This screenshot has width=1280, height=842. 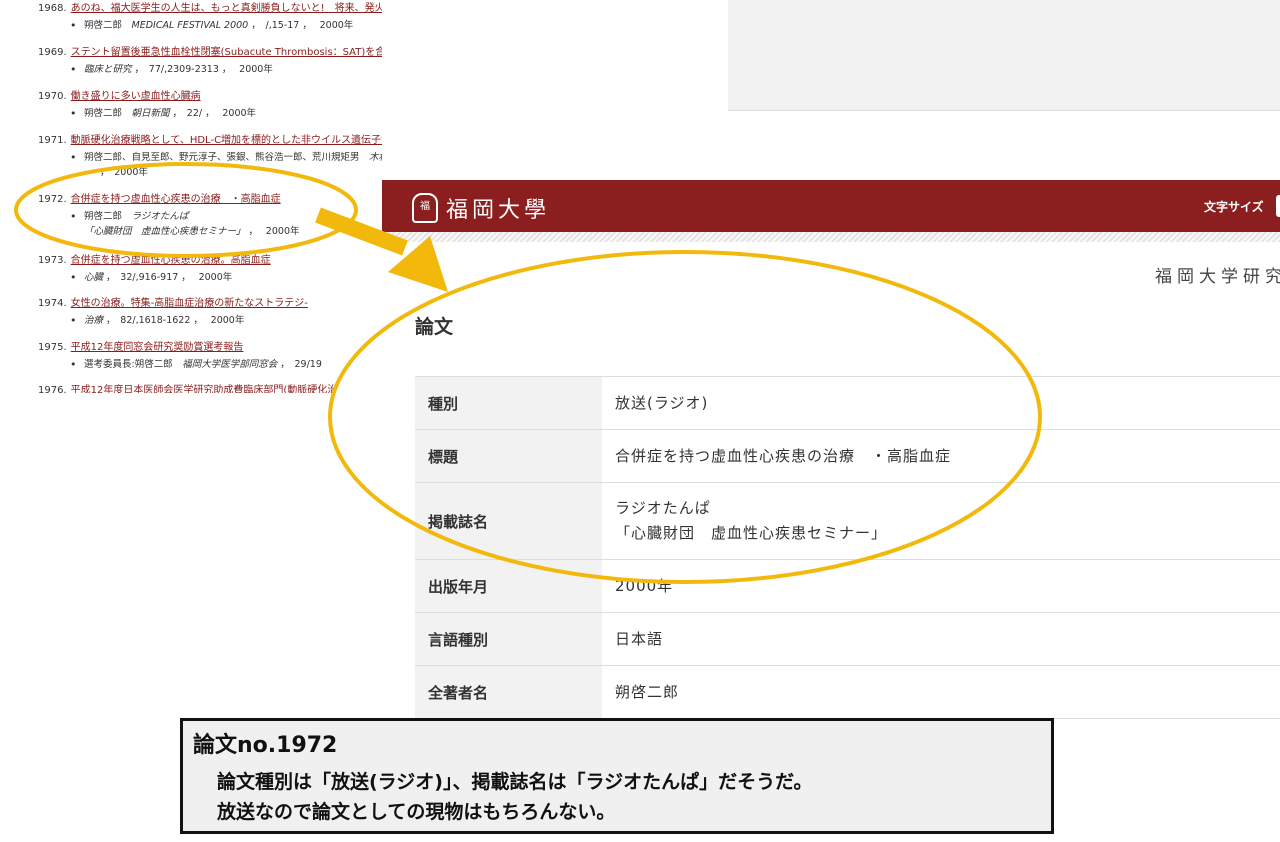 I want to click on list-item-meta: ， 2000年, so click(x=124, y=172).